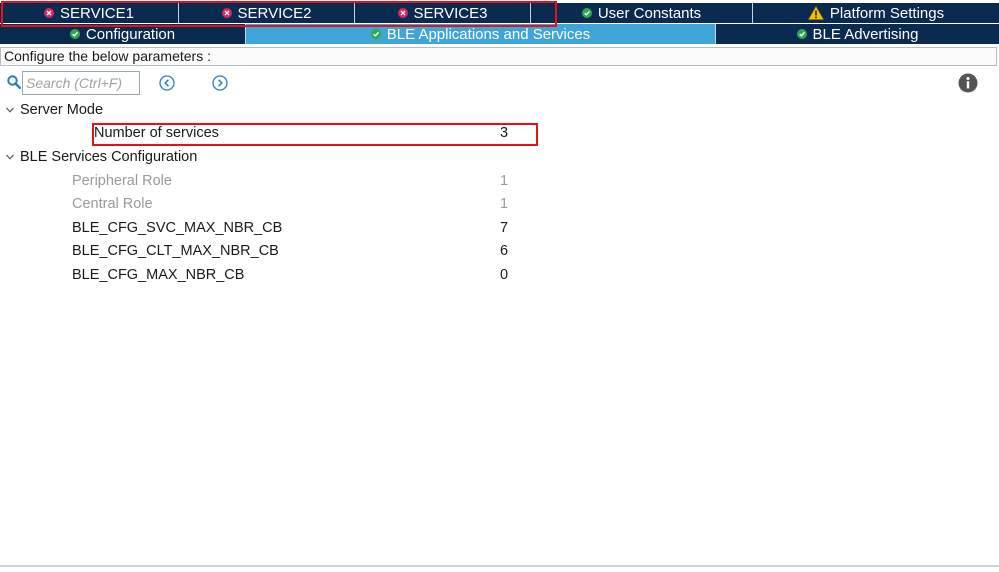 The width and height of the screenshot is (999, 572). What do you see at coordinates (112, 204) in the screenshot?
I see `param-central-role-label: Central Role` at bounding box center [112, 204].